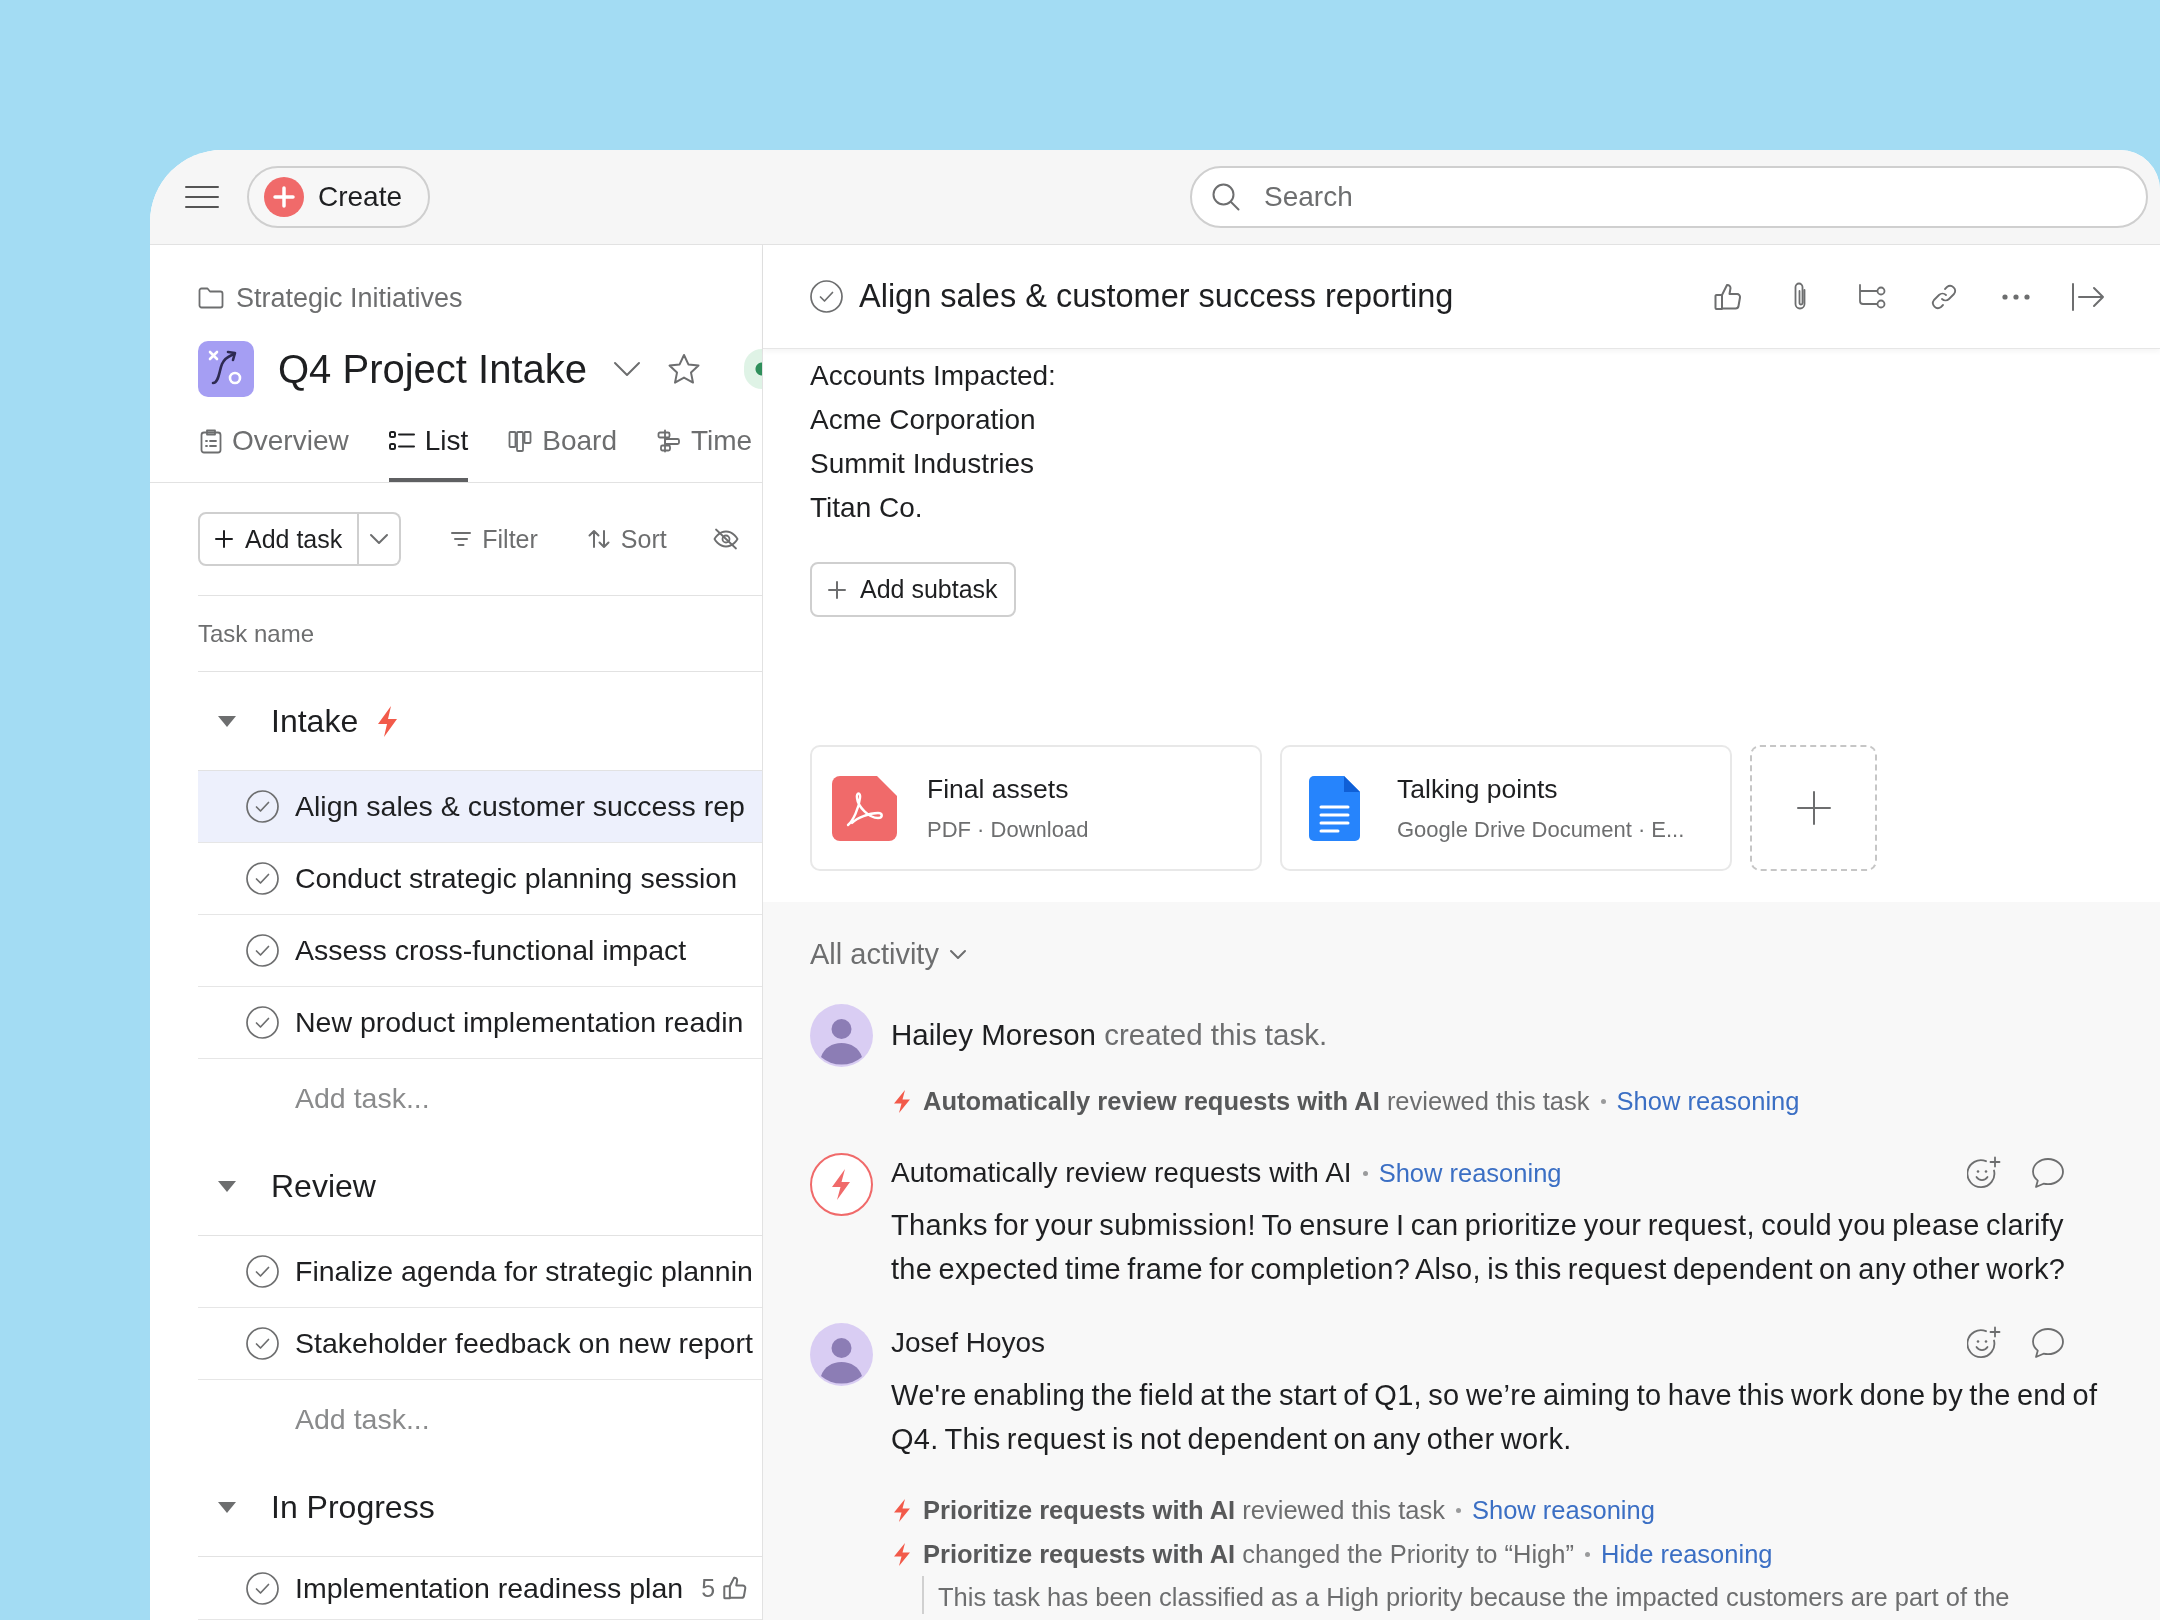 Image resolution: width=2160 pixels, height=1620 pixels. I want to click on create-button: Create, so click(339, 197).